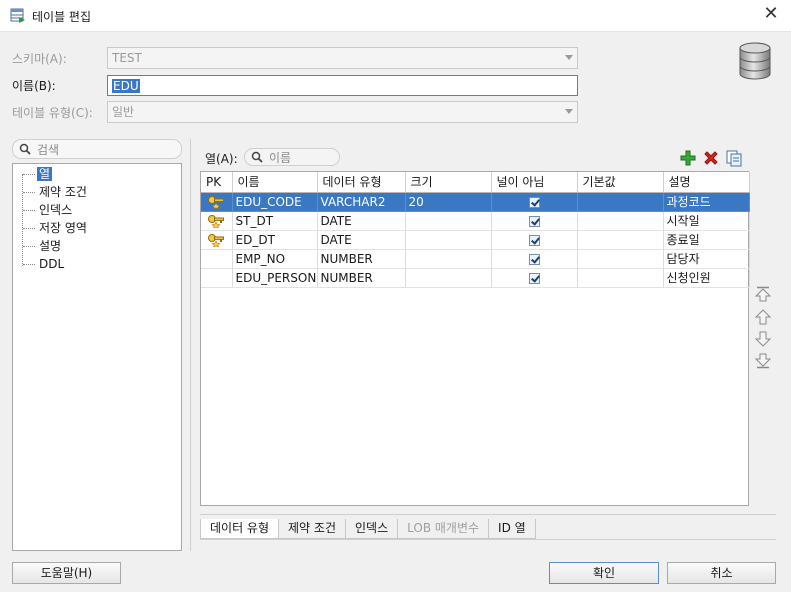  What do you see at coordinates (280, 158) in the screenshot?
I see `column-search-placeholder: 이름` at bounding box center [280, 158].